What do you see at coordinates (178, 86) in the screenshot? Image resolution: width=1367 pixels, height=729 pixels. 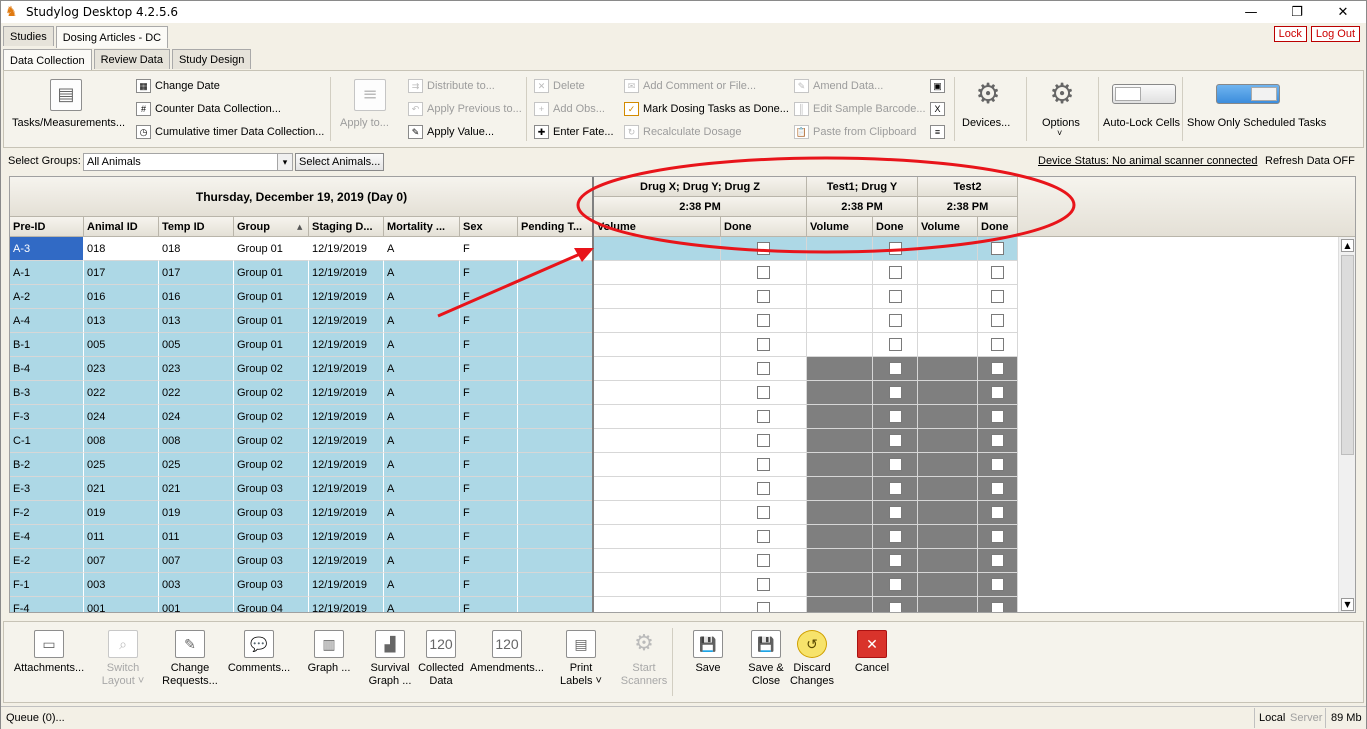 I see `change-date-button: ▦ Change Date` at bounding box center [178, 86].